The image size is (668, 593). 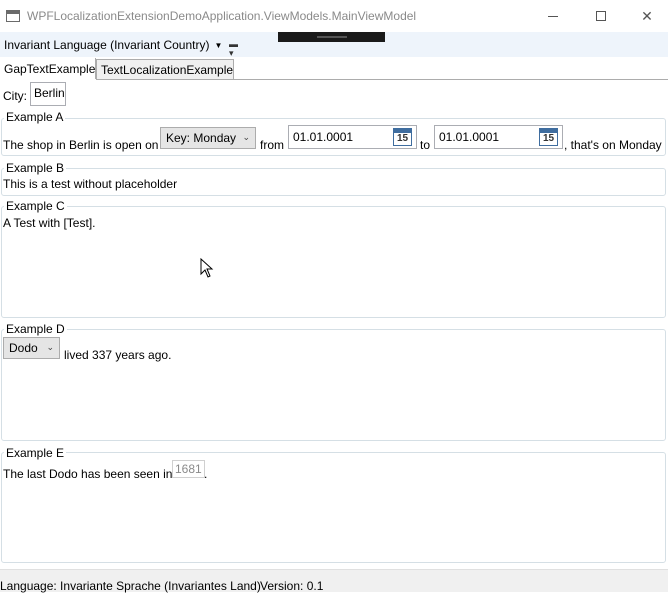 I want to click on example-e-header: Example E, so click(x=35, y=453).